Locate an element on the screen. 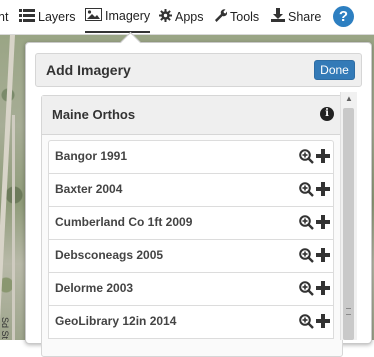  toolbar-item-tools: Tools is located at coordinates (236, 16).